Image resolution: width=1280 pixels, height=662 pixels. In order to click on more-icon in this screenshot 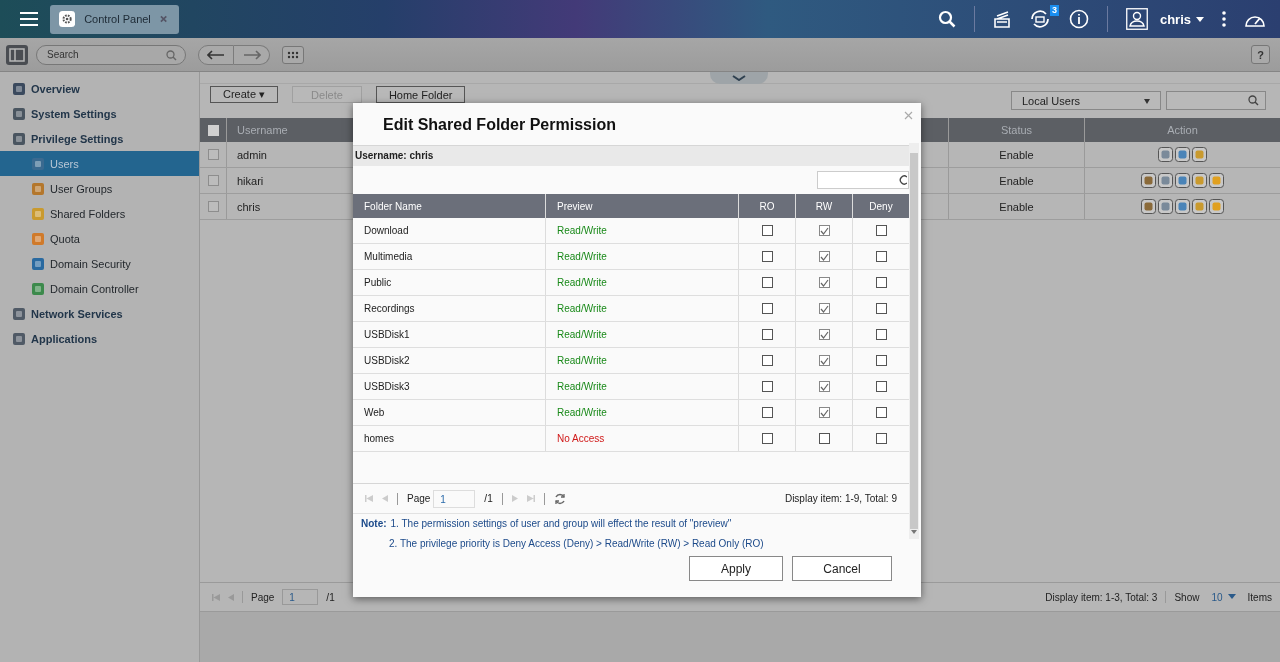, I will do `click(1224, 19)`.